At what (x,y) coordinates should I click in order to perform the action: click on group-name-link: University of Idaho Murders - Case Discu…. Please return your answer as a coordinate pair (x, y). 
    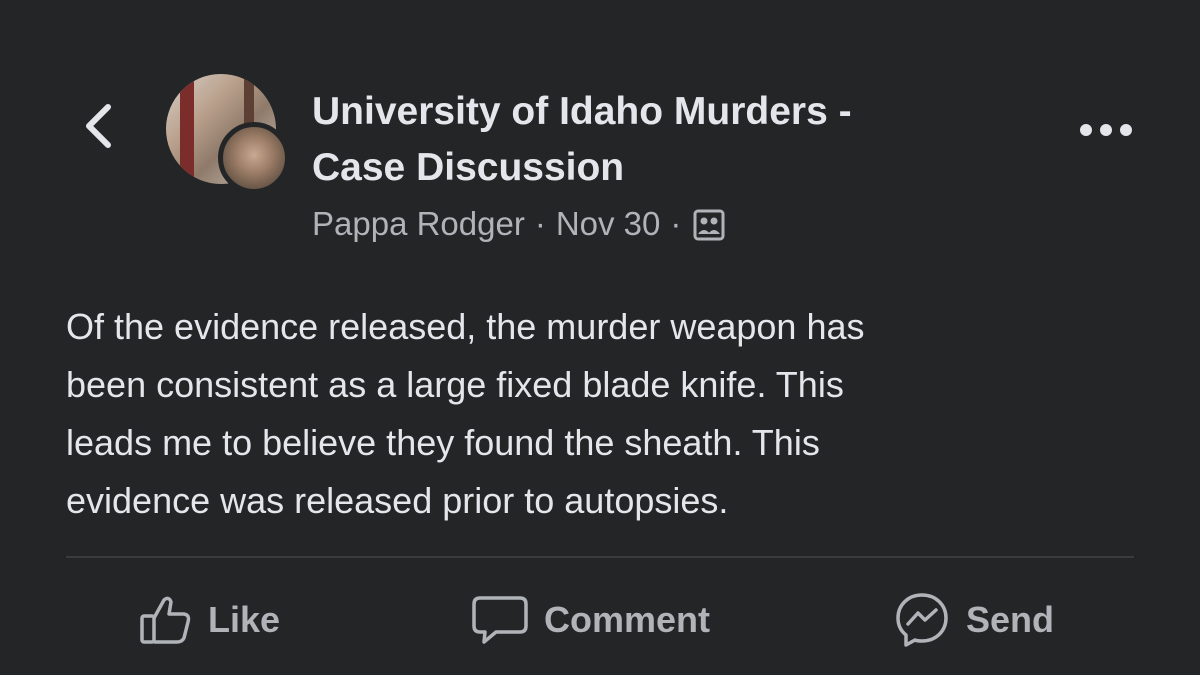
    Looking at the image, I should click on (662, 140).